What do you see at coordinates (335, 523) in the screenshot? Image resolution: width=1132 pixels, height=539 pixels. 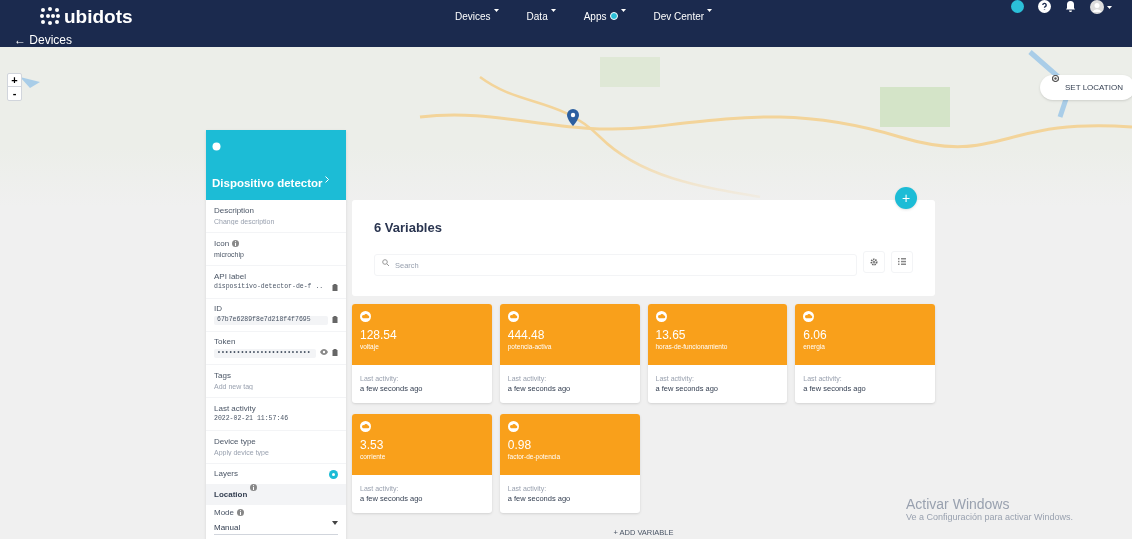 I see `caret-icon` at bounding box center [335, 523].